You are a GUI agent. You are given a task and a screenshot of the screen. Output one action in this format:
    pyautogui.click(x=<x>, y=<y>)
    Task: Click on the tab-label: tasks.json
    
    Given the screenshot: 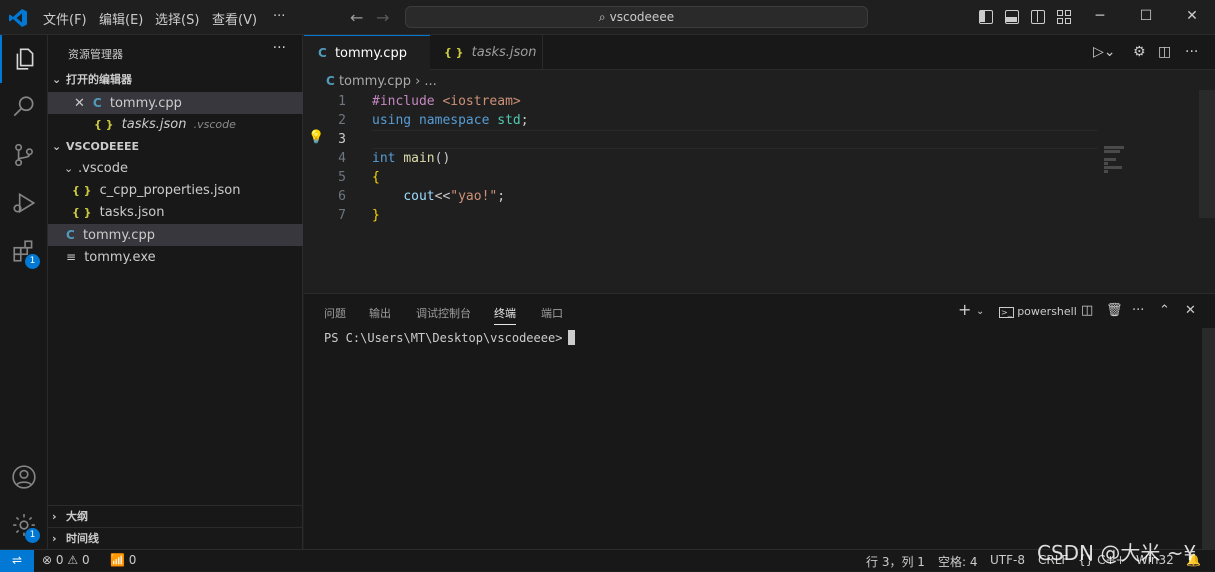 What is the action you would take?
    pyautogui.click(x=504, y=52)
    